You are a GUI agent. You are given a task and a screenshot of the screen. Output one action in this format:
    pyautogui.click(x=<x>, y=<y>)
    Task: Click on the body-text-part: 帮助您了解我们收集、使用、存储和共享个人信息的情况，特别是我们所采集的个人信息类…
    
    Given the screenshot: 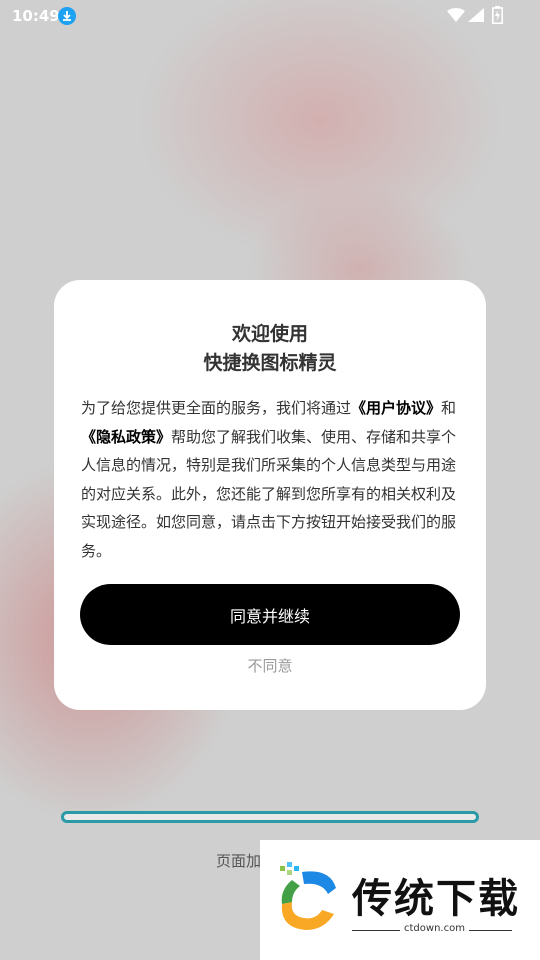 What is the action you would take?
    pyautogui.click(x=269, y=493)
    